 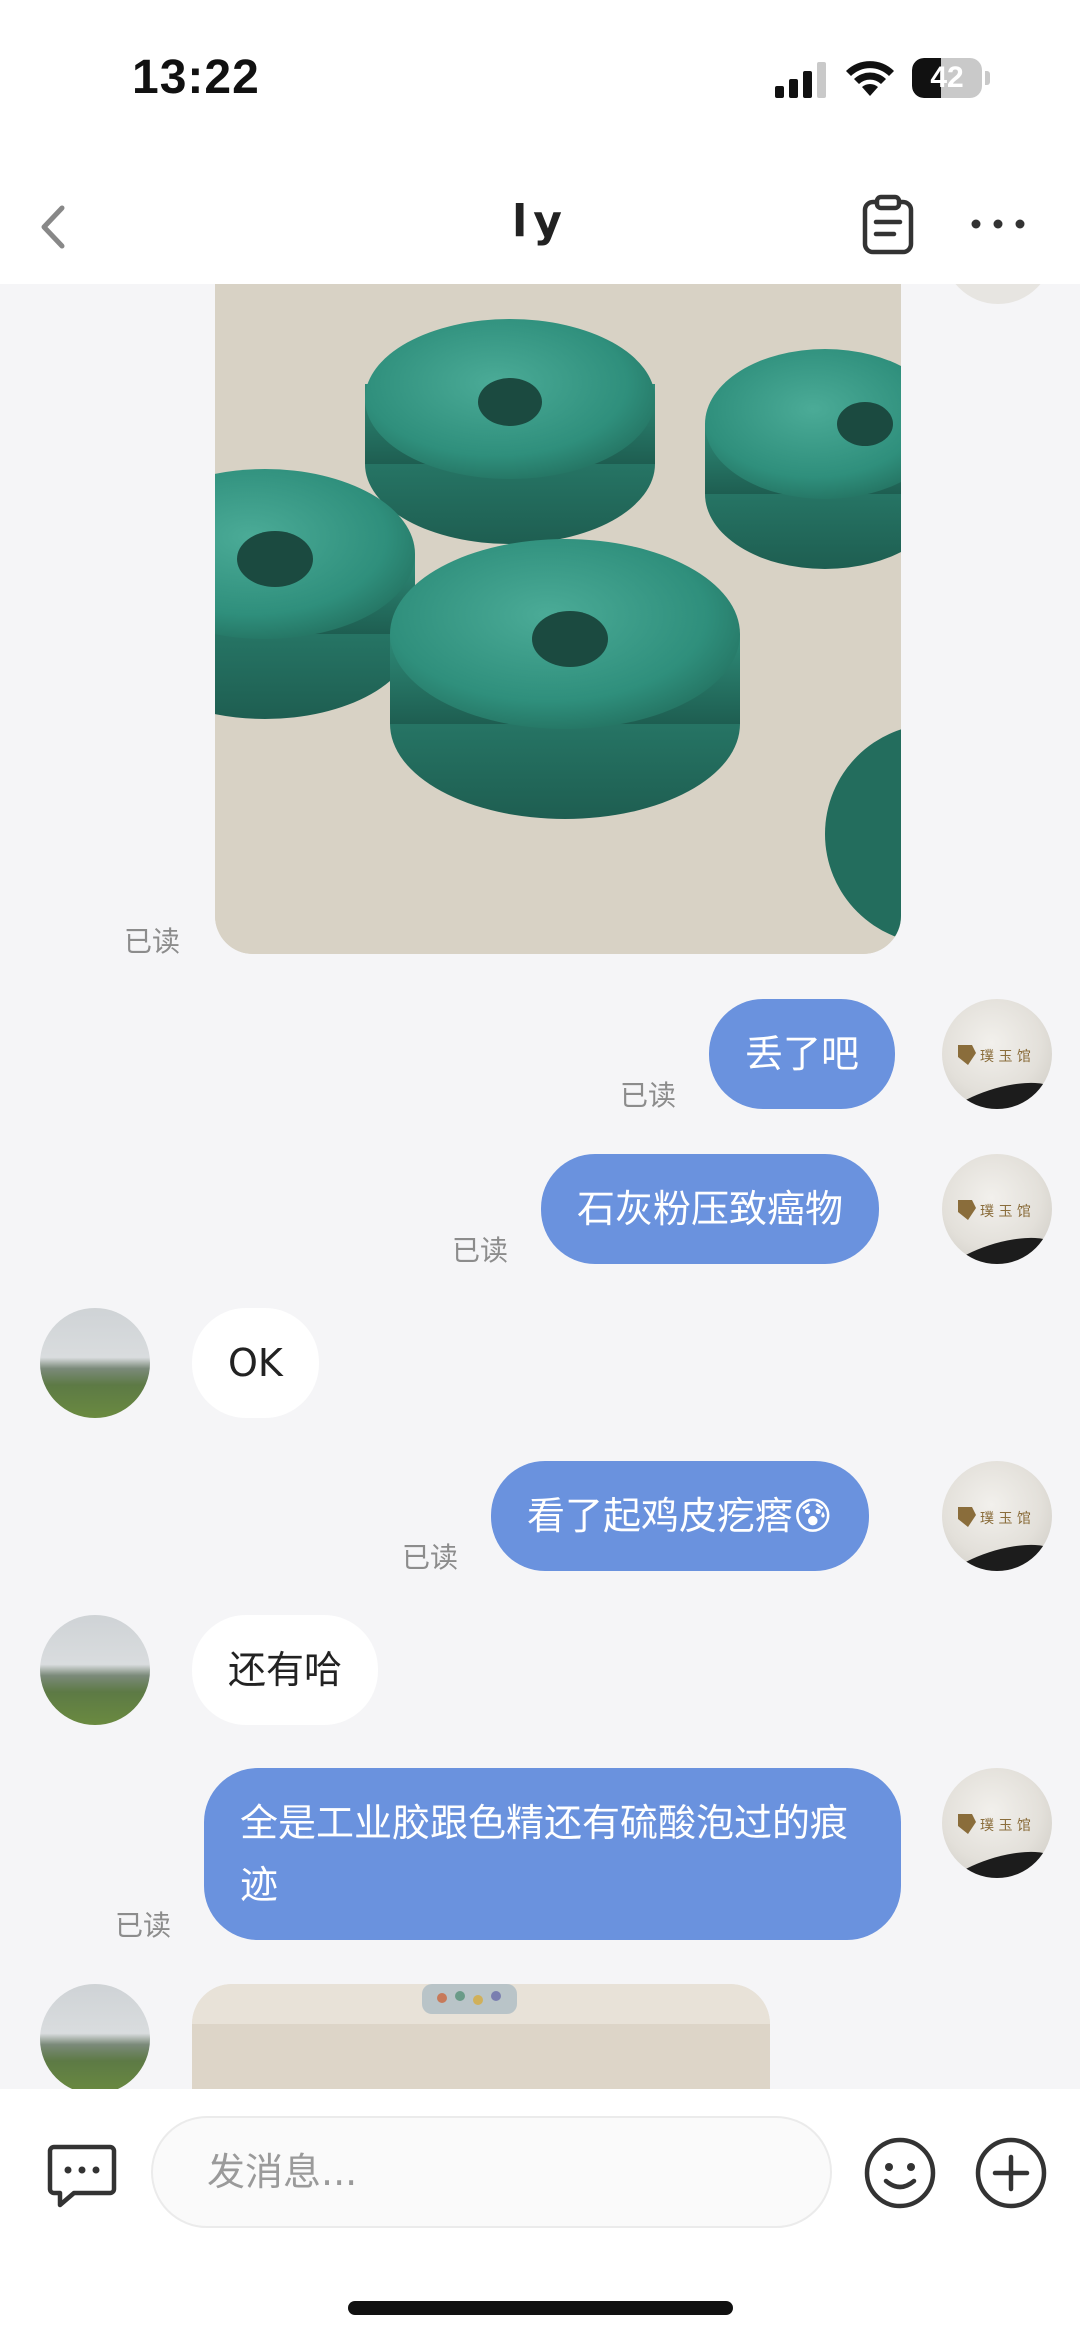 What do you see at coordinates (196, 77) in the screenshot?
I see `status-time: 13:22` at bounding box center [196, 77].